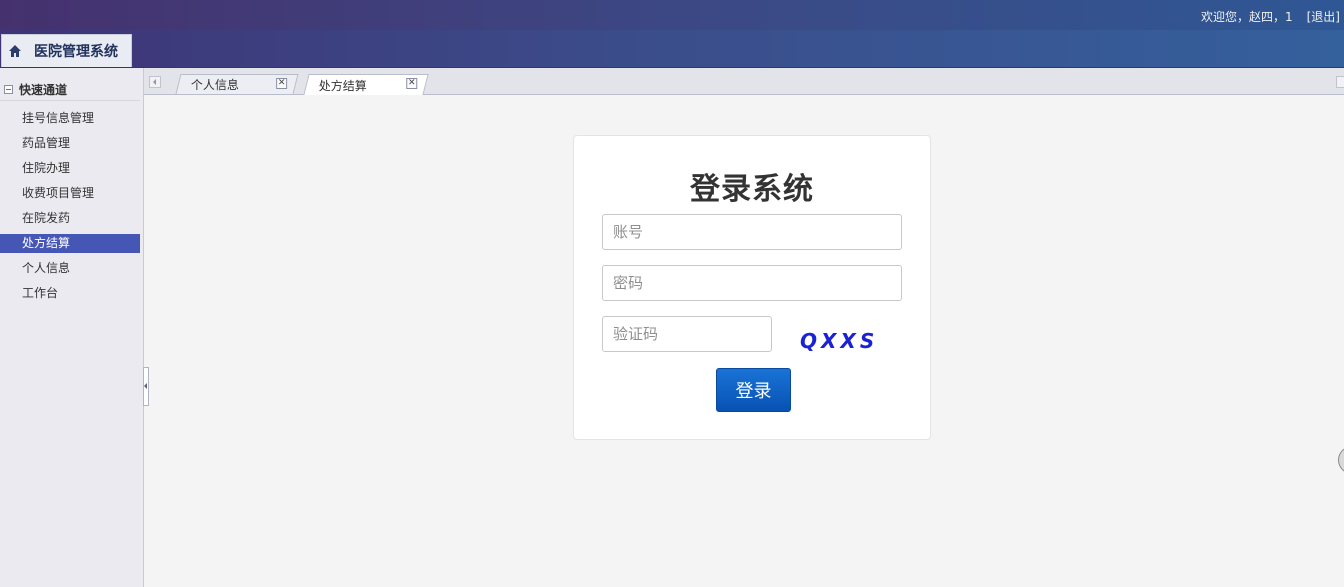 The image size is (1344, 587). I want to click on tab-scroll-right-button, so click(1340, 82).